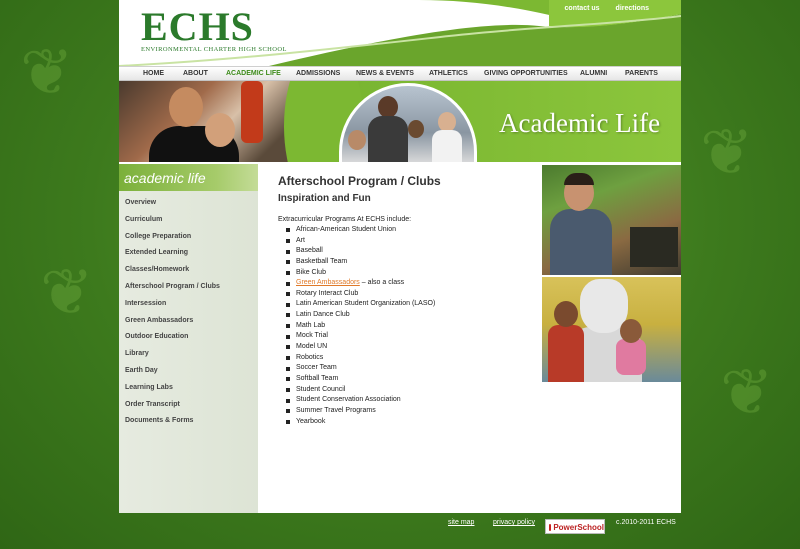 Image resolution: width=800 pixels, height=549 pixels. I want to click on copyright-text: c.2010-2011 ECHS, so click(646, 522).